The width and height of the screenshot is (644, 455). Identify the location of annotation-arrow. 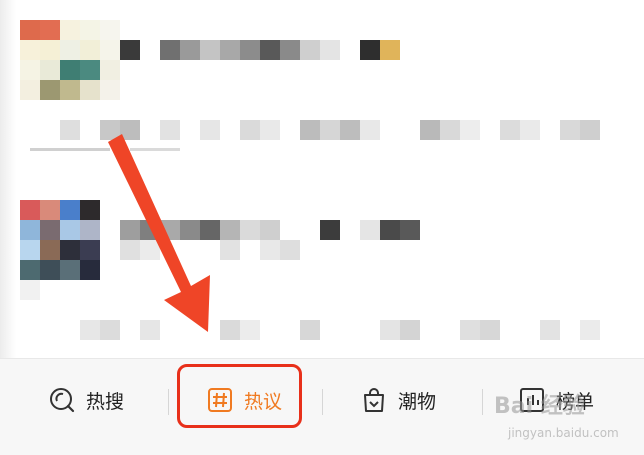
(159, 233).